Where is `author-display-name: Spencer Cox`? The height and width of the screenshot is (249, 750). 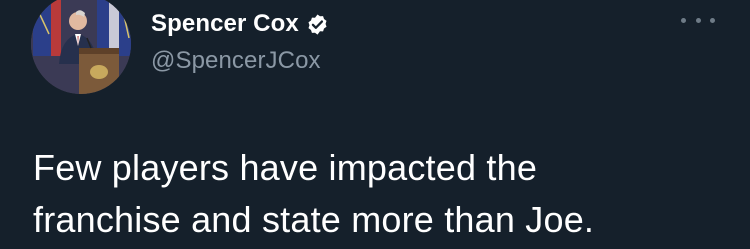 author-display-name: Spencer Cox is located at coordinates (225, 24).